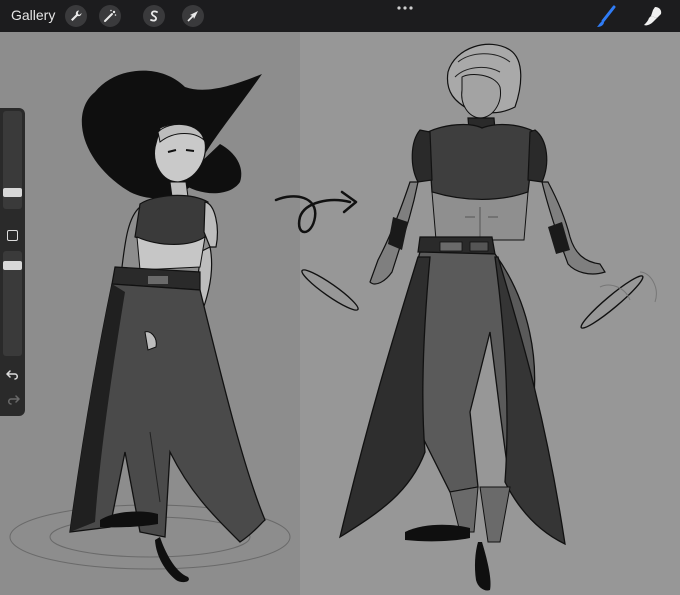  I want to click on brush-icon, so click(607, 17).